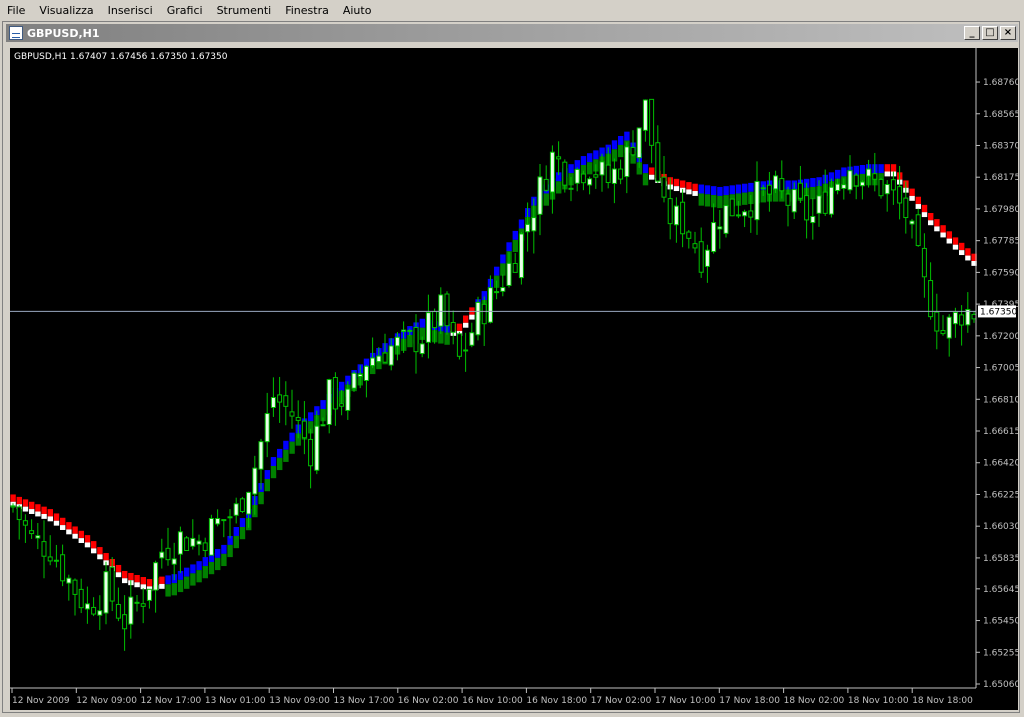 The width and height of the screenshot is (1024, 717). Describe the element at coordinates (357, 10) in the screenshot. I see `menu-aiuto: Aiuto` at that location.